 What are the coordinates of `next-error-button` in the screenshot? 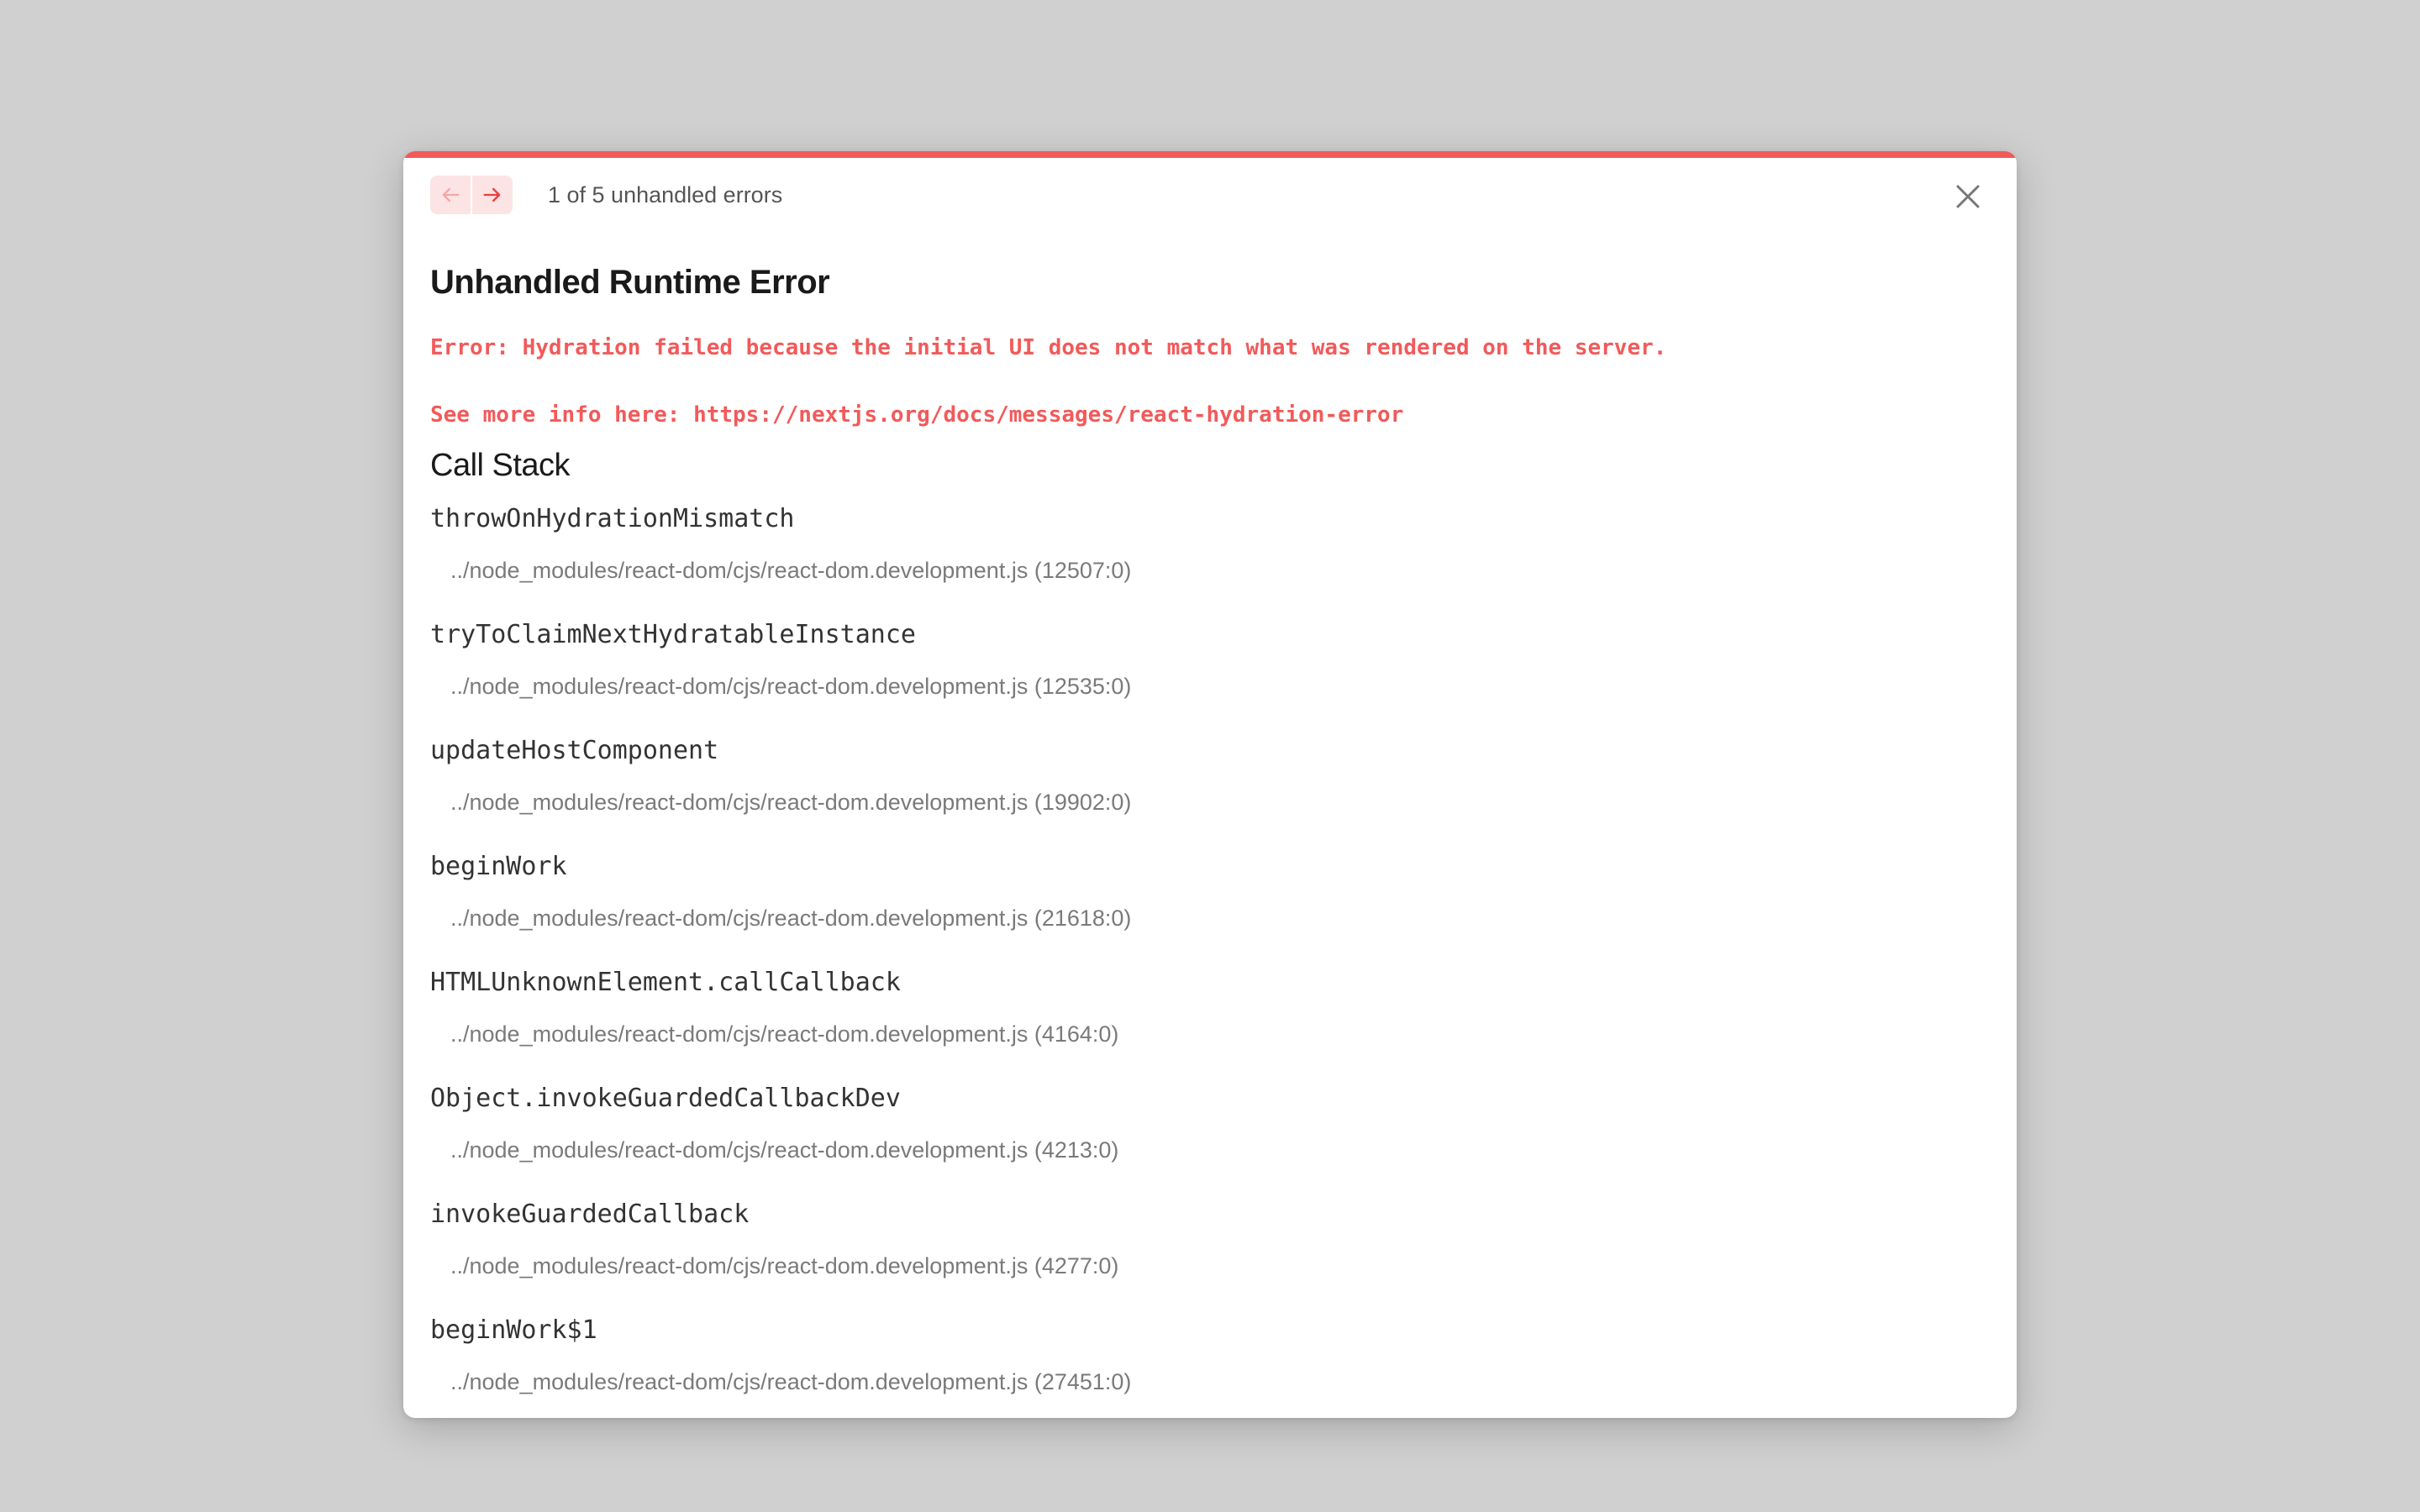 It's located at (492, 195).